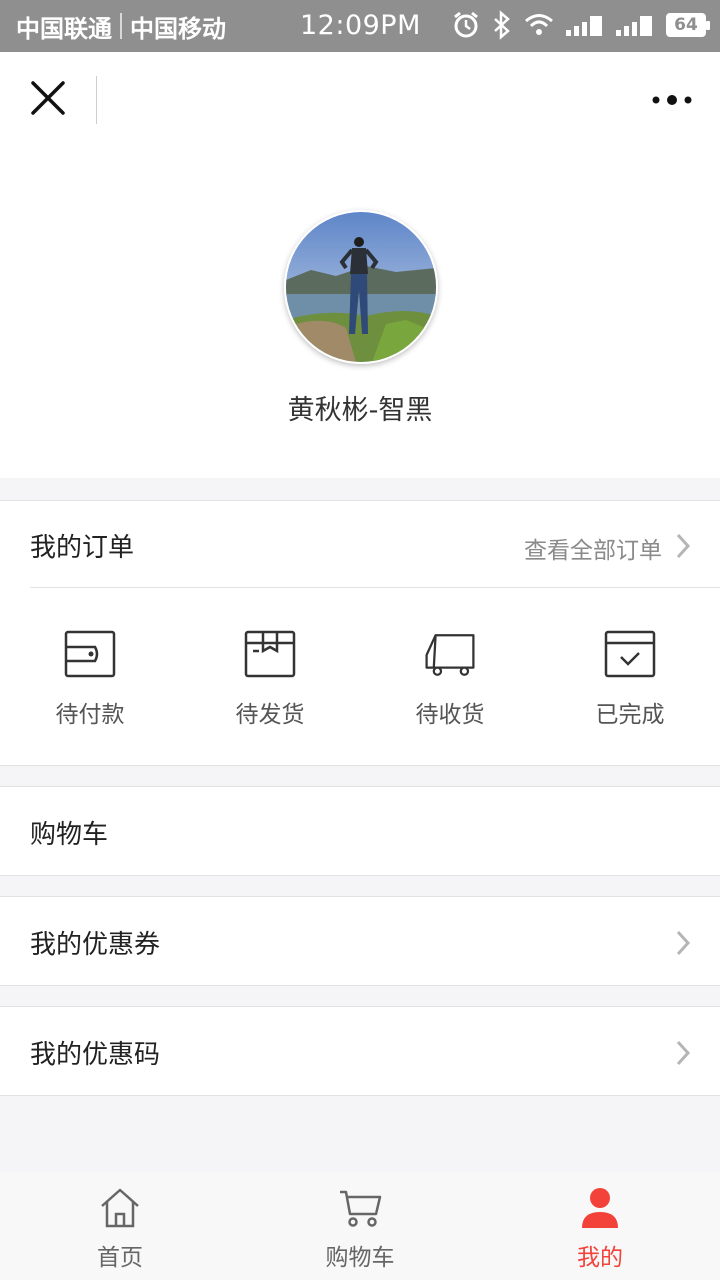  I want to click on carrier-separator, so click(121, 26).